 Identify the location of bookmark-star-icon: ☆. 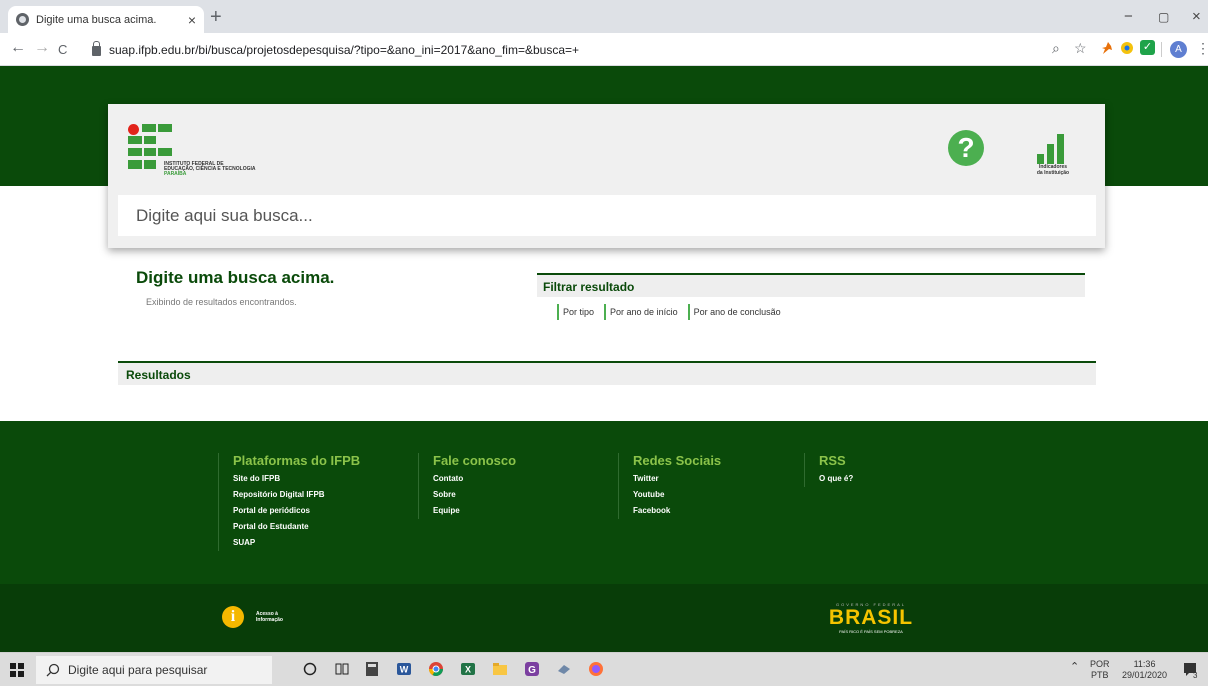
(1080, 48).